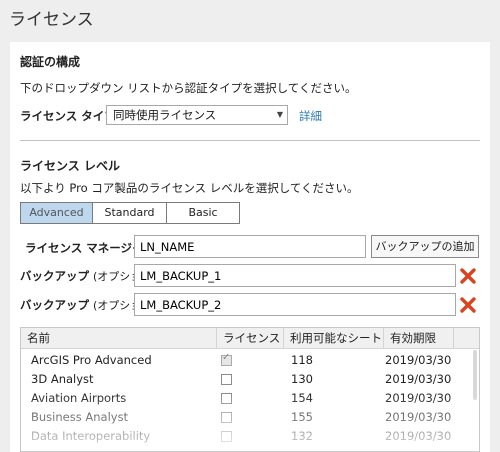 This screenshot has height=452, width=500. What do you see at coordinates (57, 213) in the screenshot?
I see `level-option-advanced: Advanced` at bounding box center [57, 213].